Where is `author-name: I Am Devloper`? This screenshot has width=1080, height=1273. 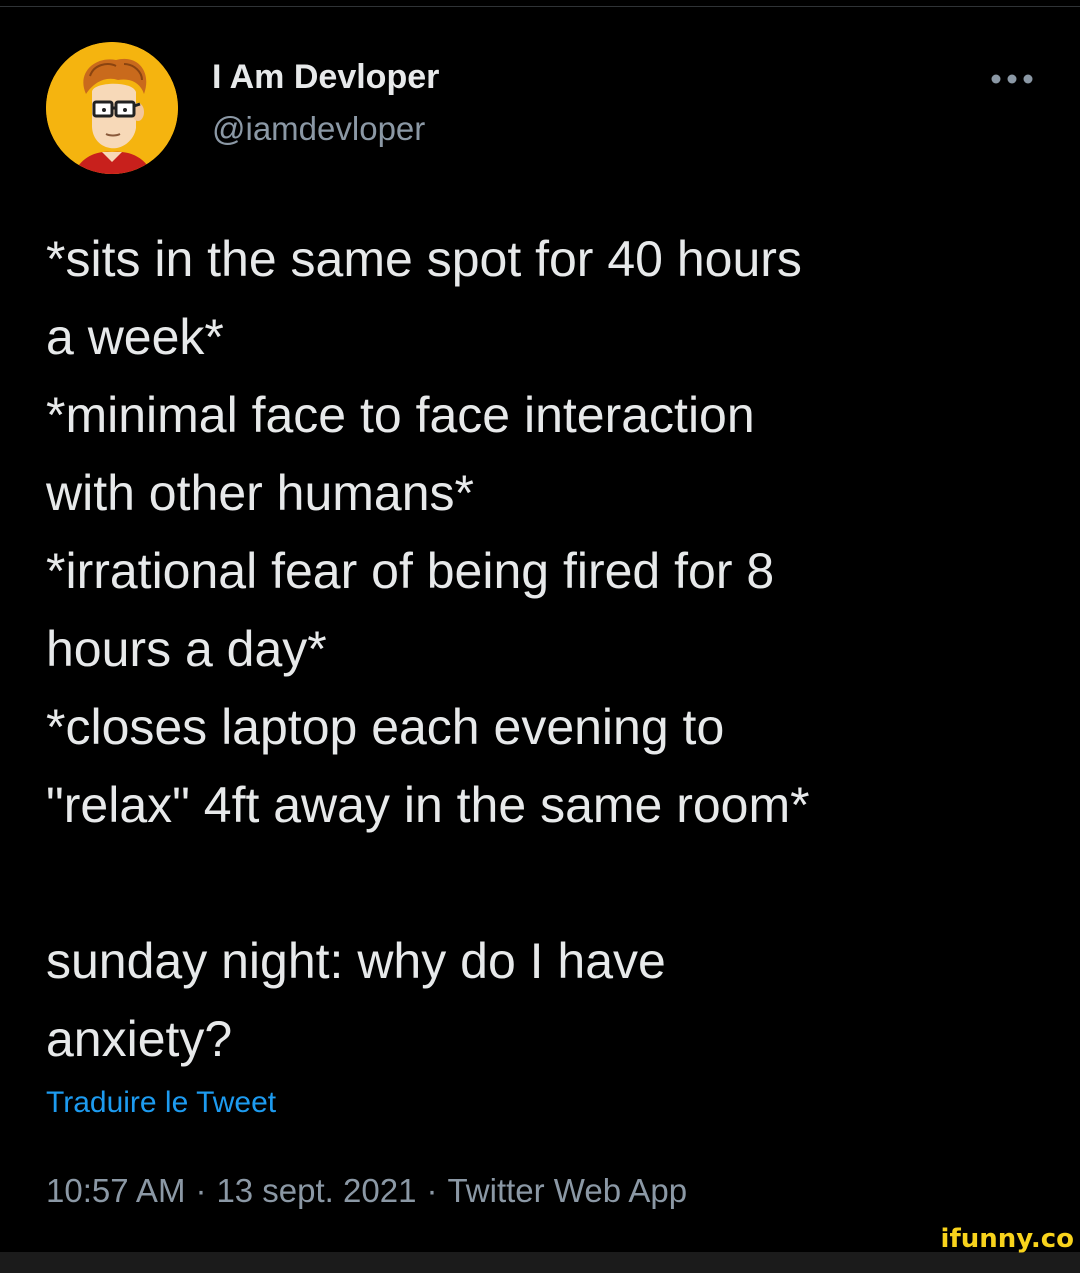
author-name: I Am Devloper is located at coordinates (325, 77).